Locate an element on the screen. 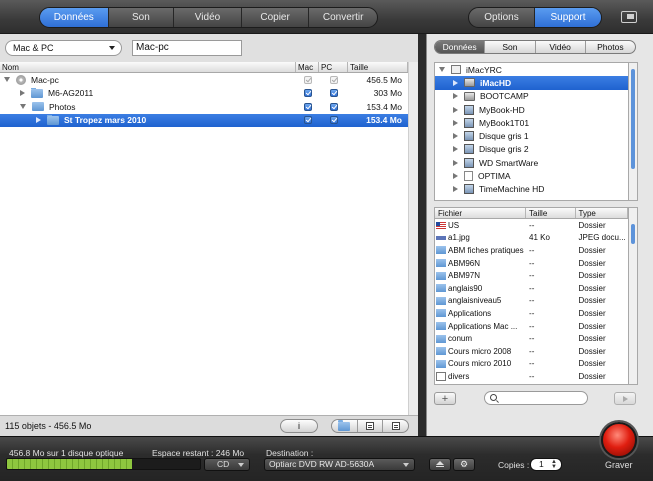 The image size is (653, 481). copies-stepper: 1 ▲ ▼ is located at coordinates (546, 464).